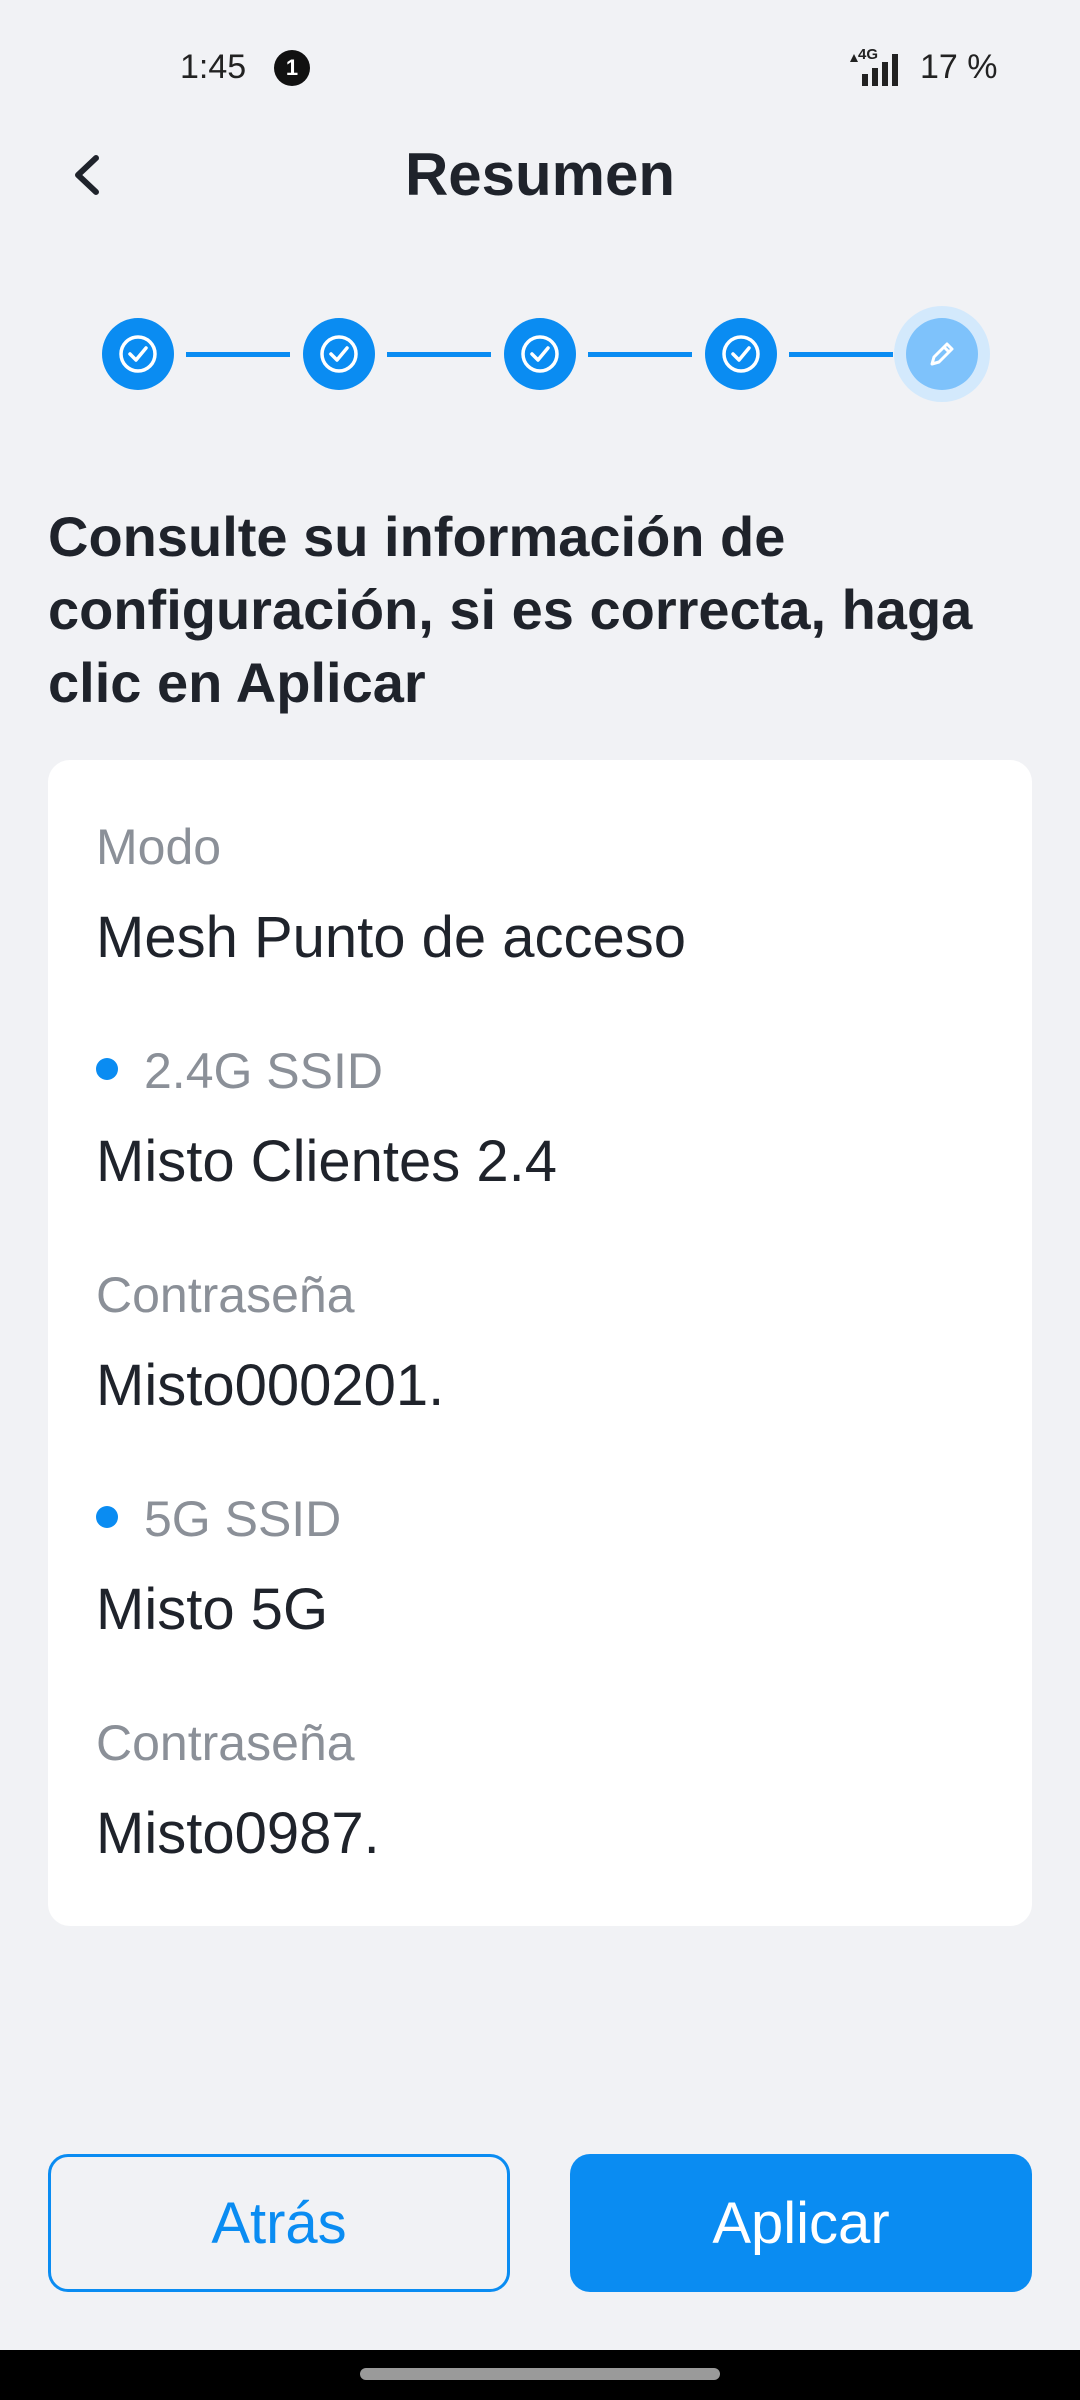 This screenshot has width=1080, height=2400. I want to click on chevron-left-icon, so click(87, 175).